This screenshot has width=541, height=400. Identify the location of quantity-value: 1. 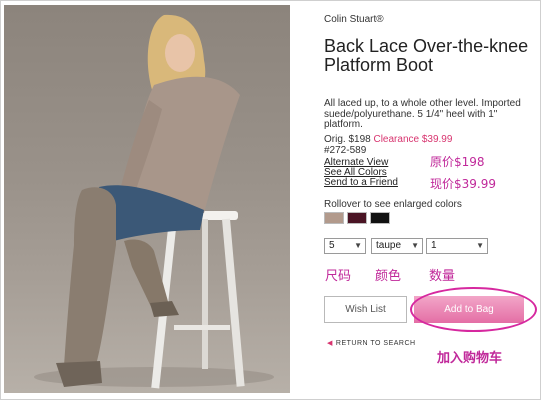
(434, 245).